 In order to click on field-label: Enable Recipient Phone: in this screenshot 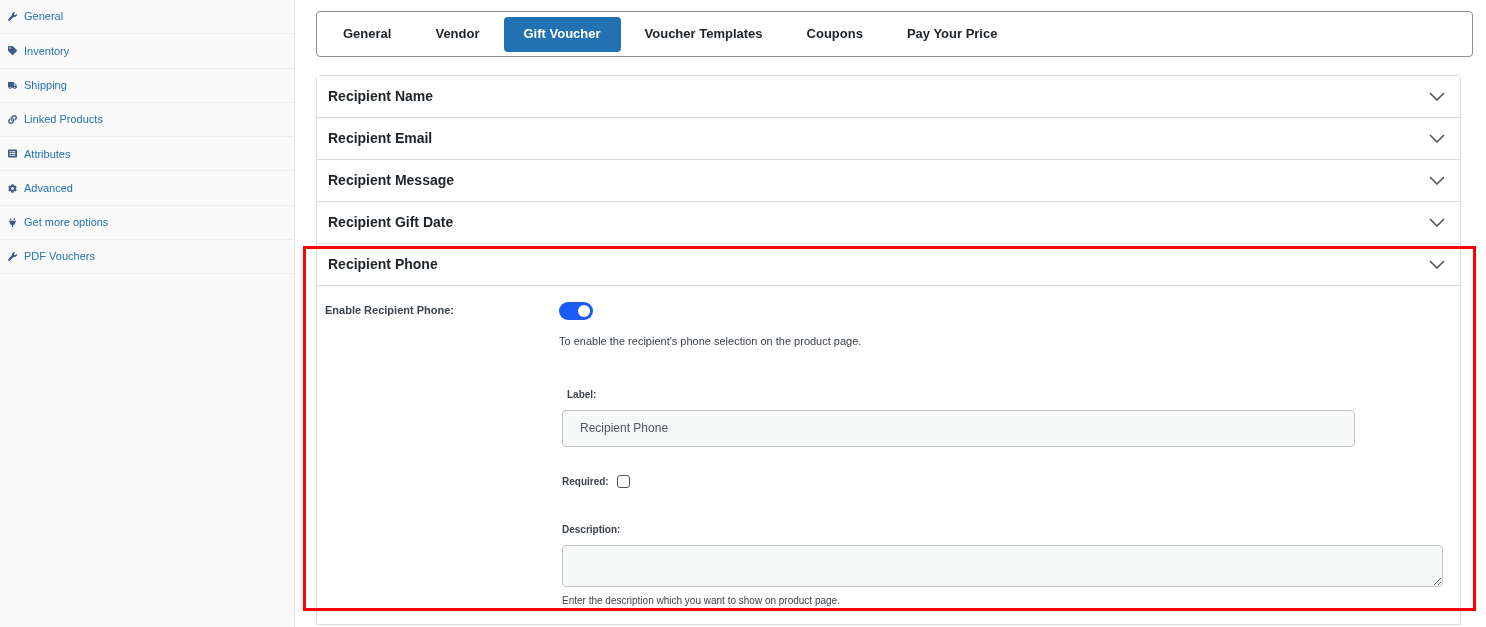, I will do `click(389, 310)`.